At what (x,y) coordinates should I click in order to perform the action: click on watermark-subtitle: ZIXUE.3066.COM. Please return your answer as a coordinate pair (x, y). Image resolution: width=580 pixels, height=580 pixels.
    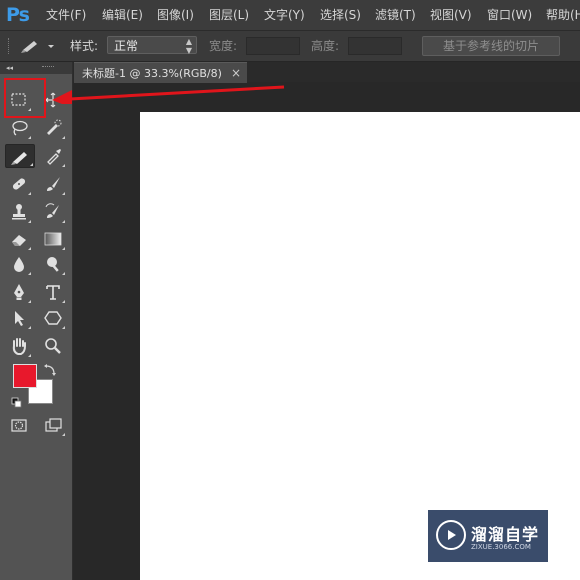
    Looking at the image, I should click on (501, 547).